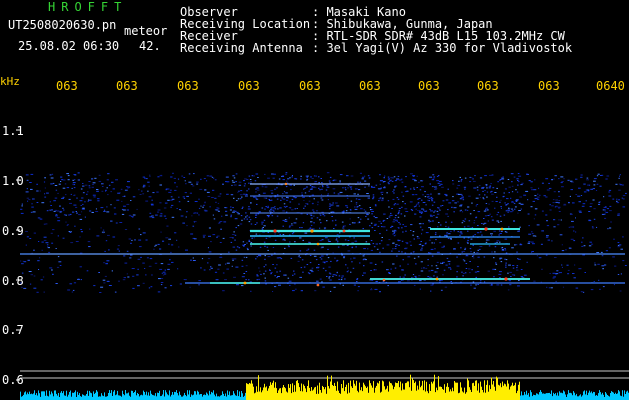  What do you see at coordinates (13, 231) in the screenshot?
I see `y-label-0.9: 0.9` at bounding box center [13, 231].